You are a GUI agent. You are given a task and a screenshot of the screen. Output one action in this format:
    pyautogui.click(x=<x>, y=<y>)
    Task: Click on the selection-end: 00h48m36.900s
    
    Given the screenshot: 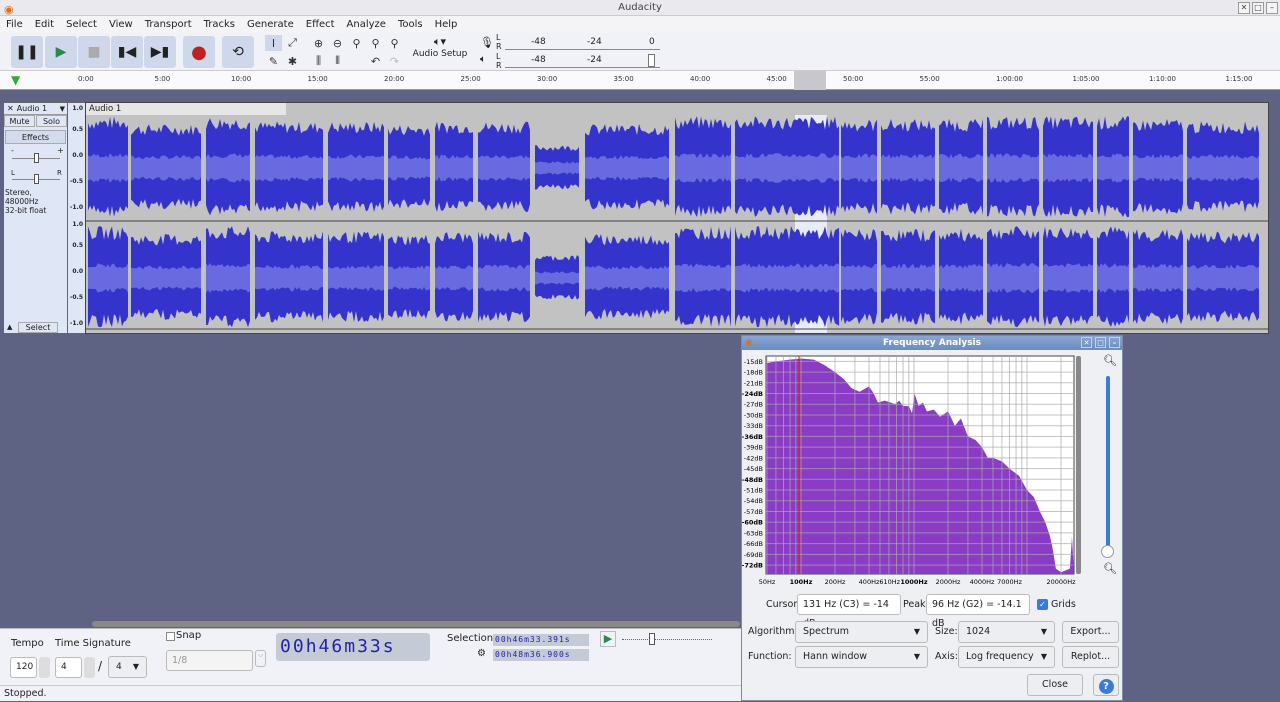 What is the action you would take?
    pyautogui.click(x=541, y=655)
    